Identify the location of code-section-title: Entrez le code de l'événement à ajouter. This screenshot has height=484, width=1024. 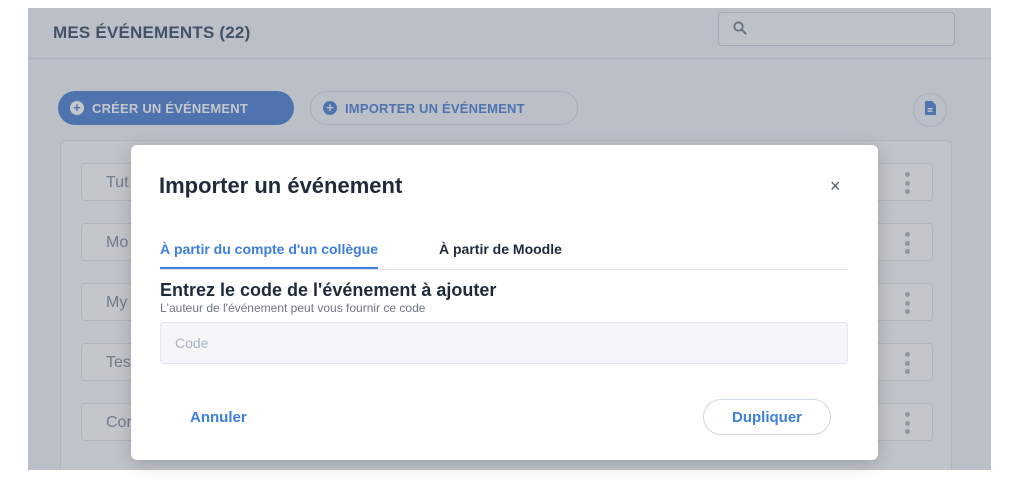
(328, 290).